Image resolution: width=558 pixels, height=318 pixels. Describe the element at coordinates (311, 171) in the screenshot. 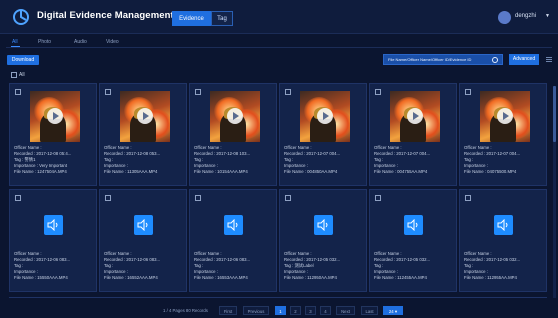

I see `meta-file: File Name : 004850AA.MP4` at that location.